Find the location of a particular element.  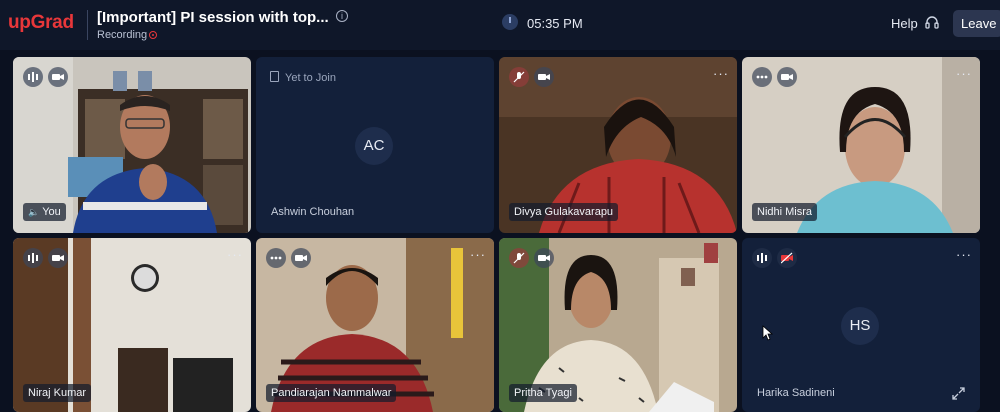

participant-name: 🔈 You is located at coordinates (44, 212).